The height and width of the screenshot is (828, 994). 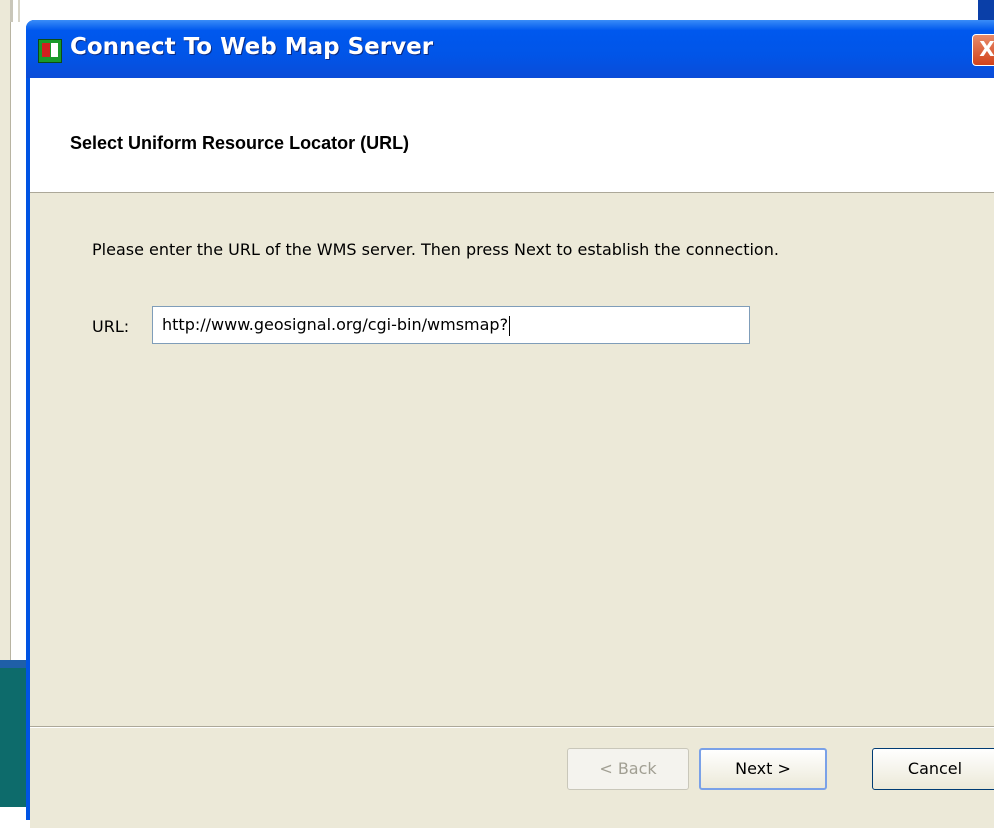 I want to click on background-desktop, so click(x=13, y=737).